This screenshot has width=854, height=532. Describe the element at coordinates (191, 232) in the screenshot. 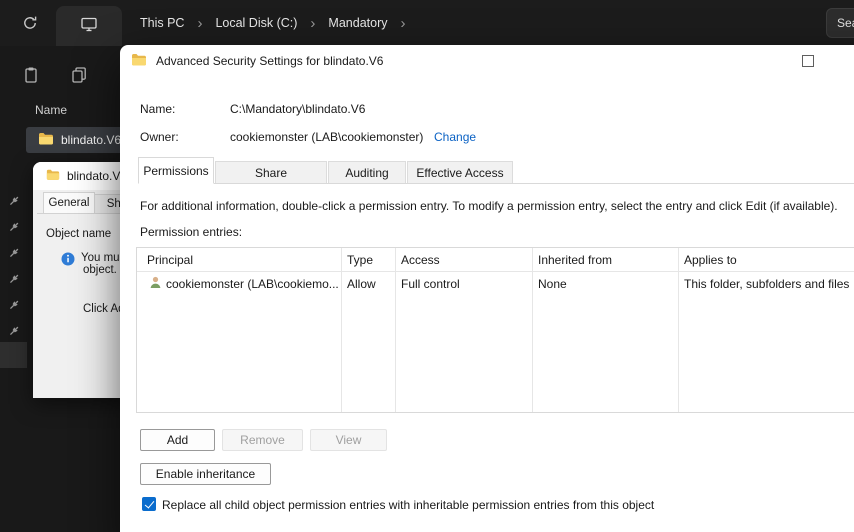

I see `permission-entries-label: Permission entries:` at that location.